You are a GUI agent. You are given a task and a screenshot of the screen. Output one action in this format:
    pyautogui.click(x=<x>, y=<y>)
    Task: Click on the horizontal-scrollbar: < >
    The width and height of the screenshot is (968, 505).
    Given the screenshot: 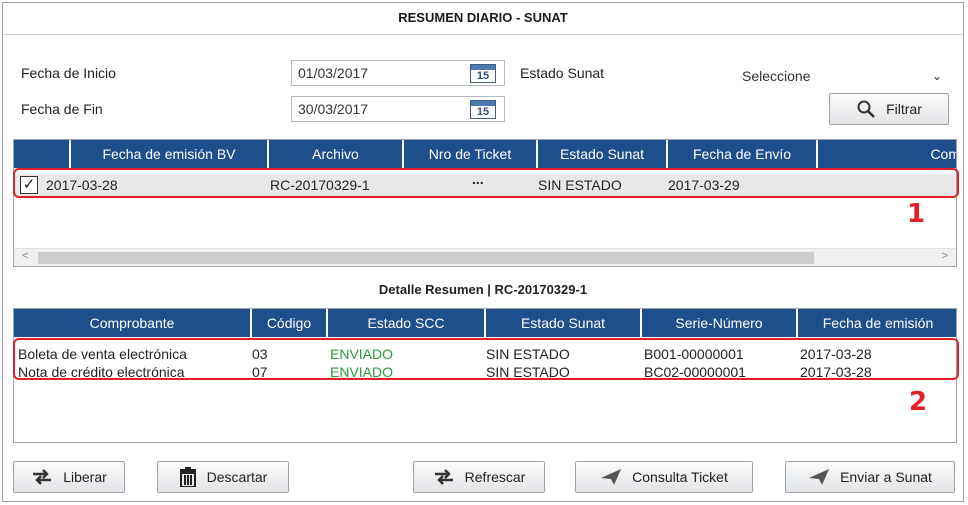 What is the action you would take?
    pyautogui.click(x=485, y=257)
    